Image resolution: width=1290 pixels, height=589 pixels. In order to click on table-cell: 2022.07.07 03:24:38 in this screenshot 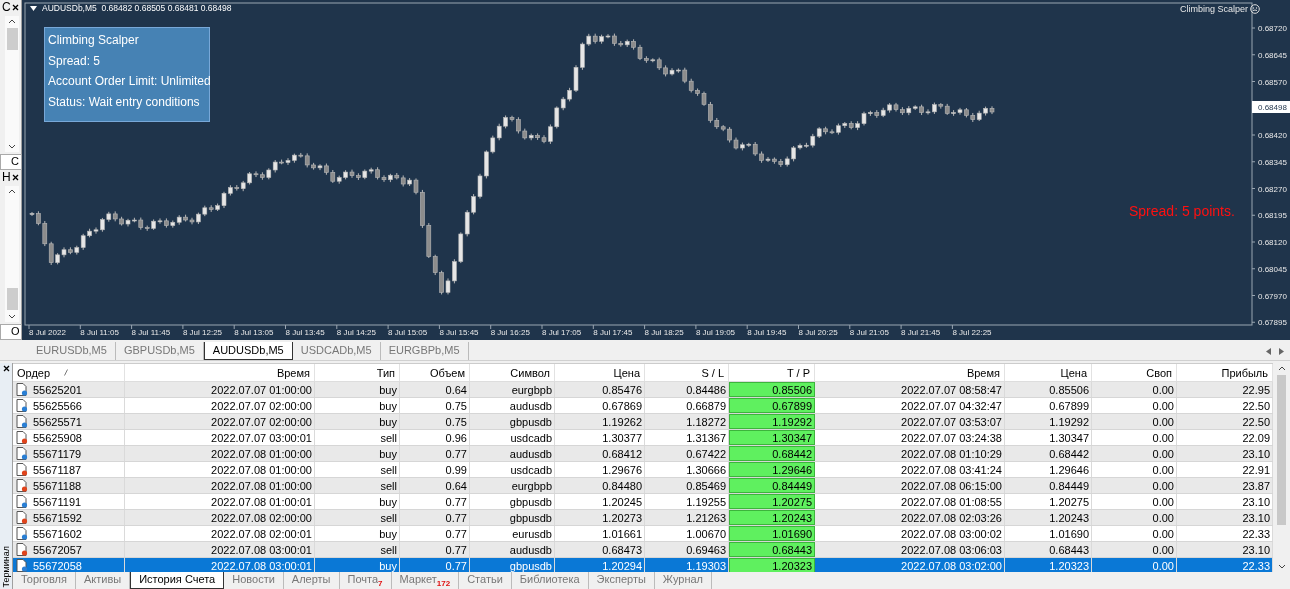, I will do `click(951, 437)`.